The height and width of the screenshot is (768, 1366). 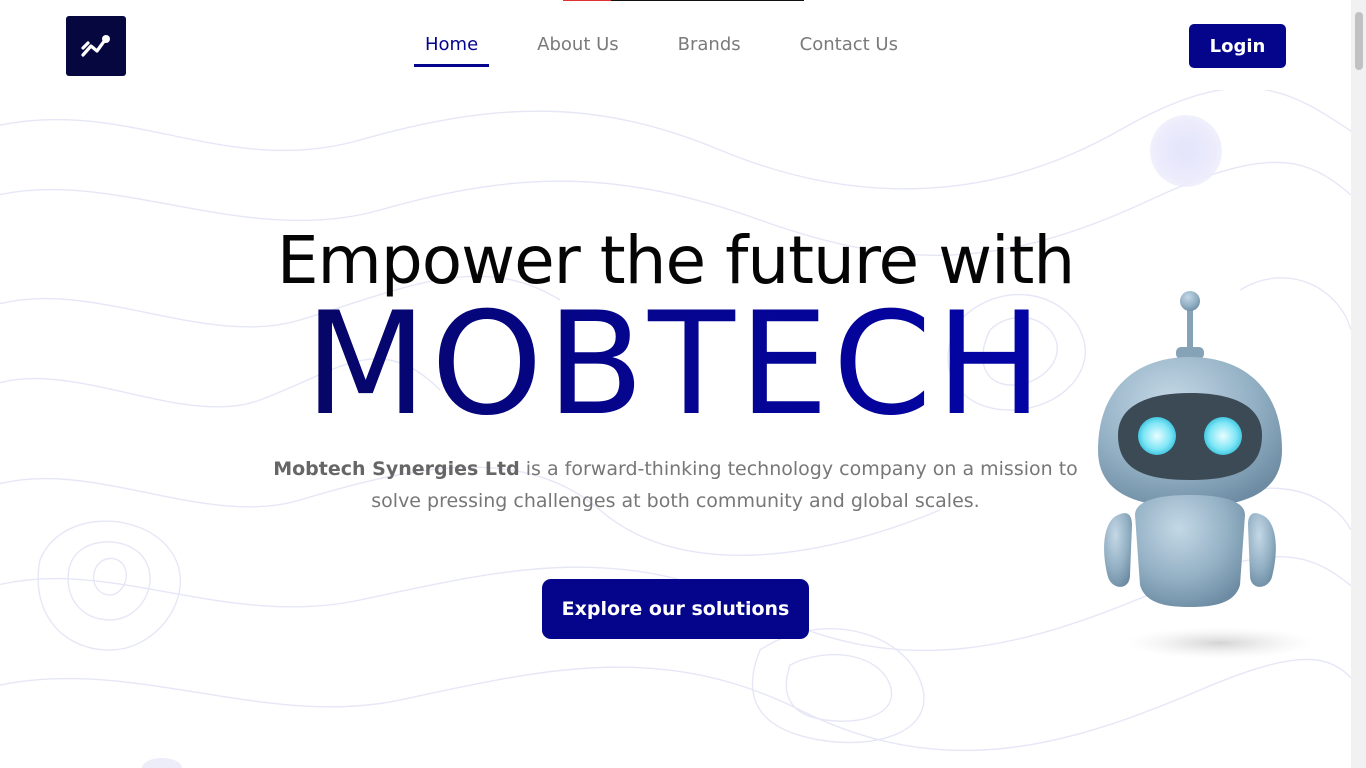 I want to click on explore-solutions-button: Explore our solutions, so click(x=675, y=609).